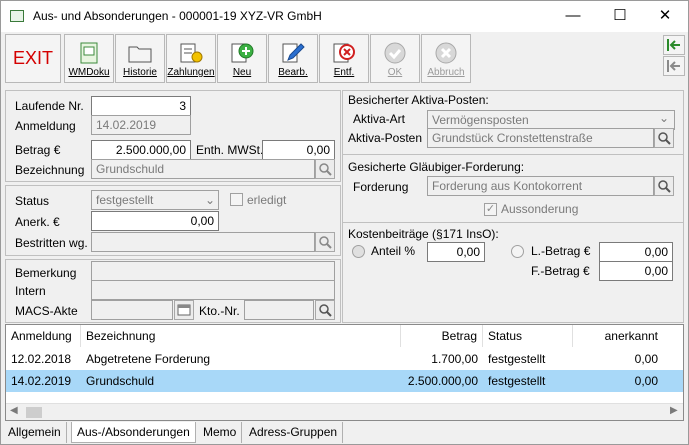 The image size is (689, 445). I want to click on macs-akte-field, so click(132, 310).